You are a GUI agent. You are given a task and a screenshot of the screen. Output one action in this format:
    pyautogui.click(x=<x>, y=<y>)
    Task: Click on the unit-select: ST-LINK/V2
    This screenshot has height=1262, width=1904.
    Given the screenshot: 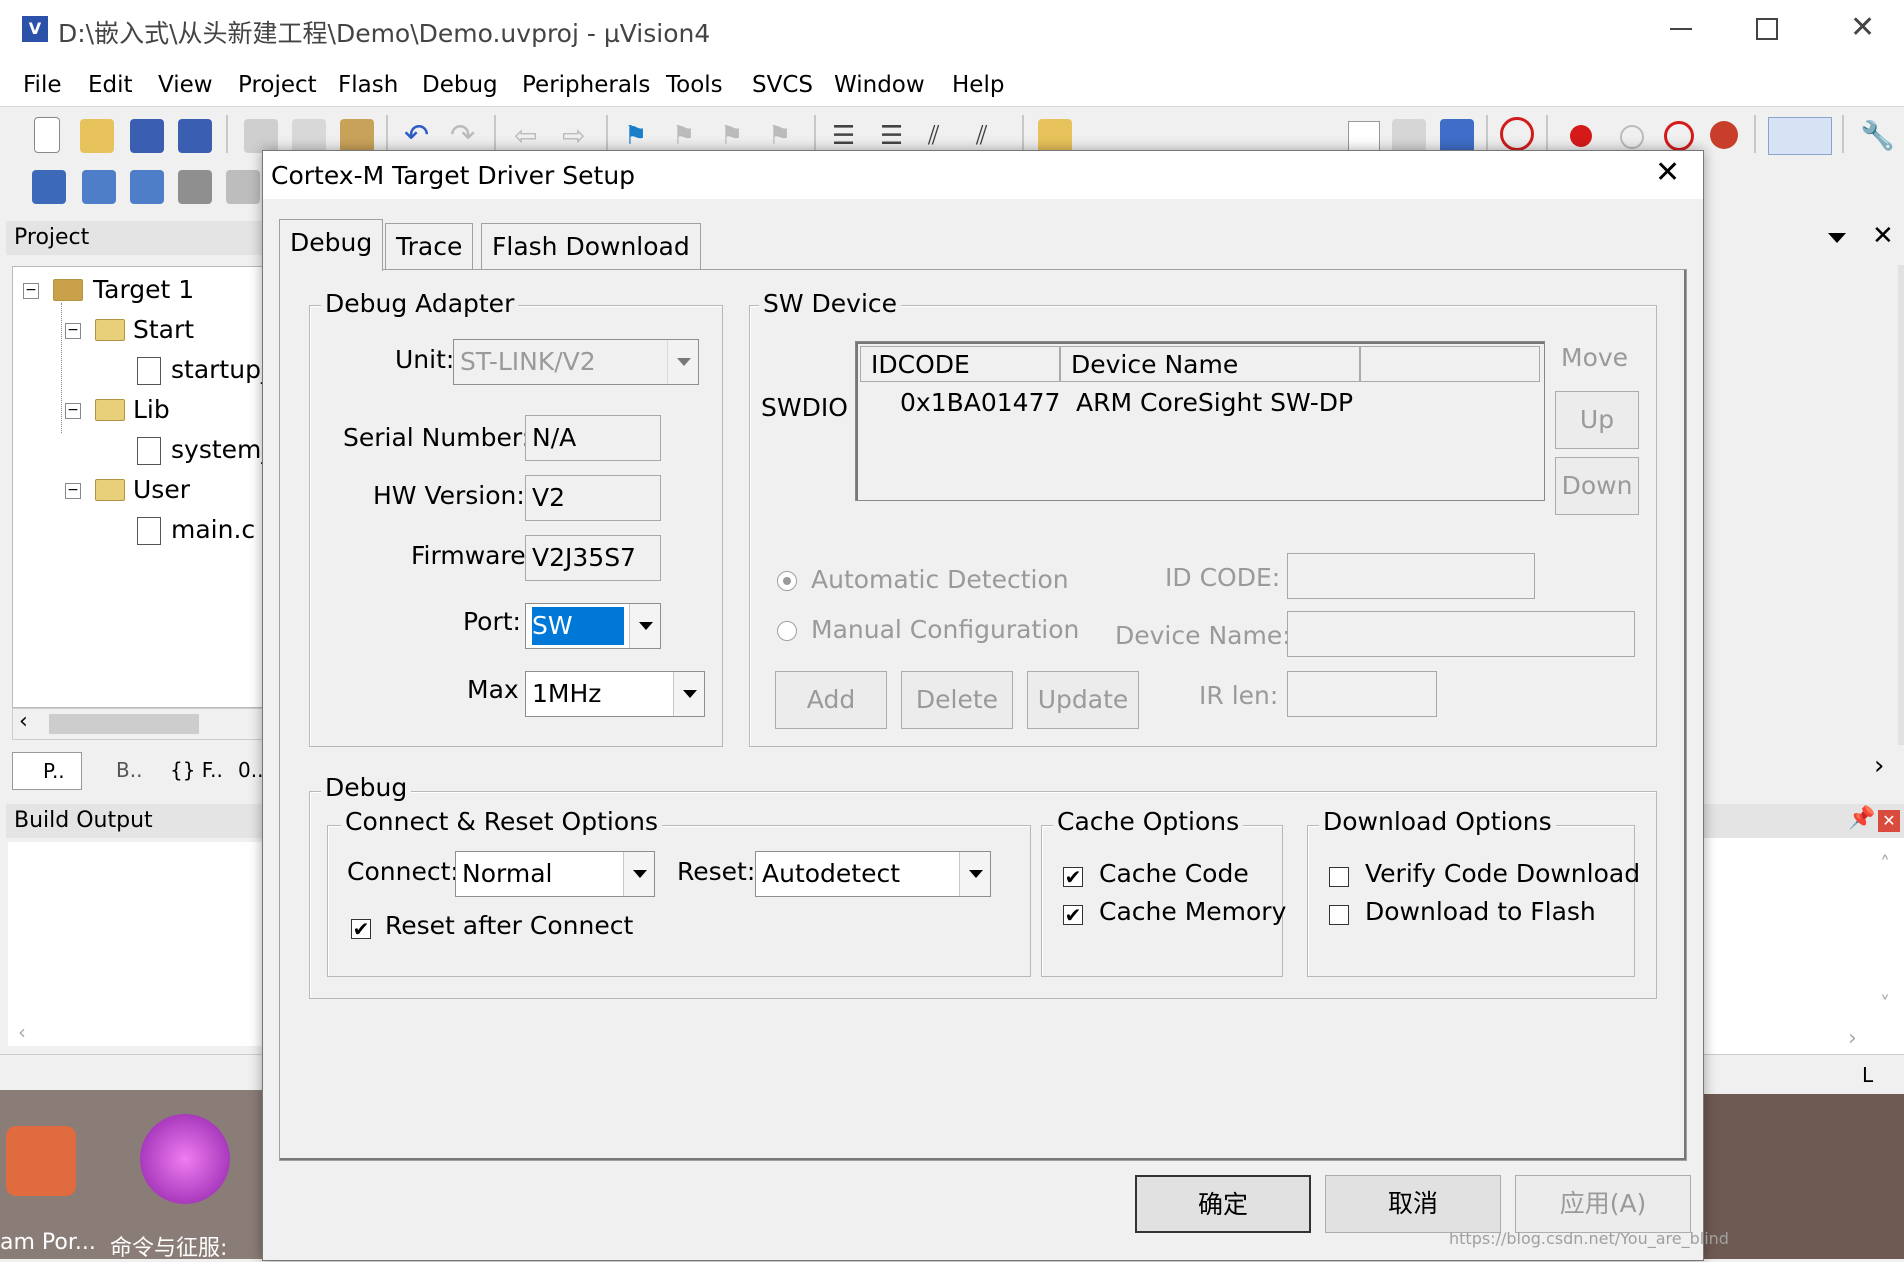 What is the action you would take?
    pyautogui.click(x=576, y=362)
    